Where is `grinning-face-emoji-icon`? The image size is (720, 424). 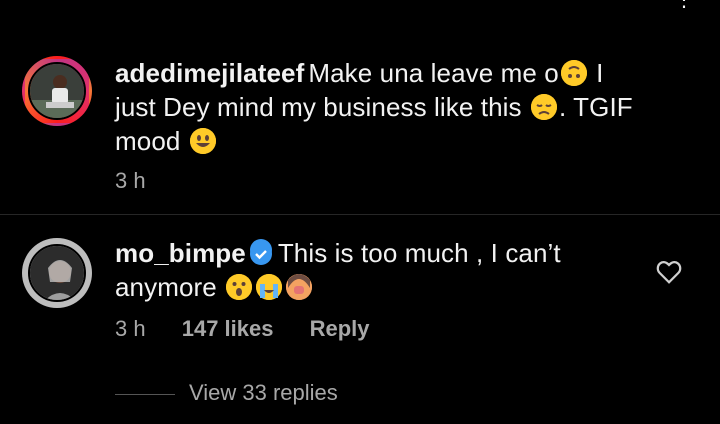
grinning-face-emoji-icon is located at coordinates (202, 141).